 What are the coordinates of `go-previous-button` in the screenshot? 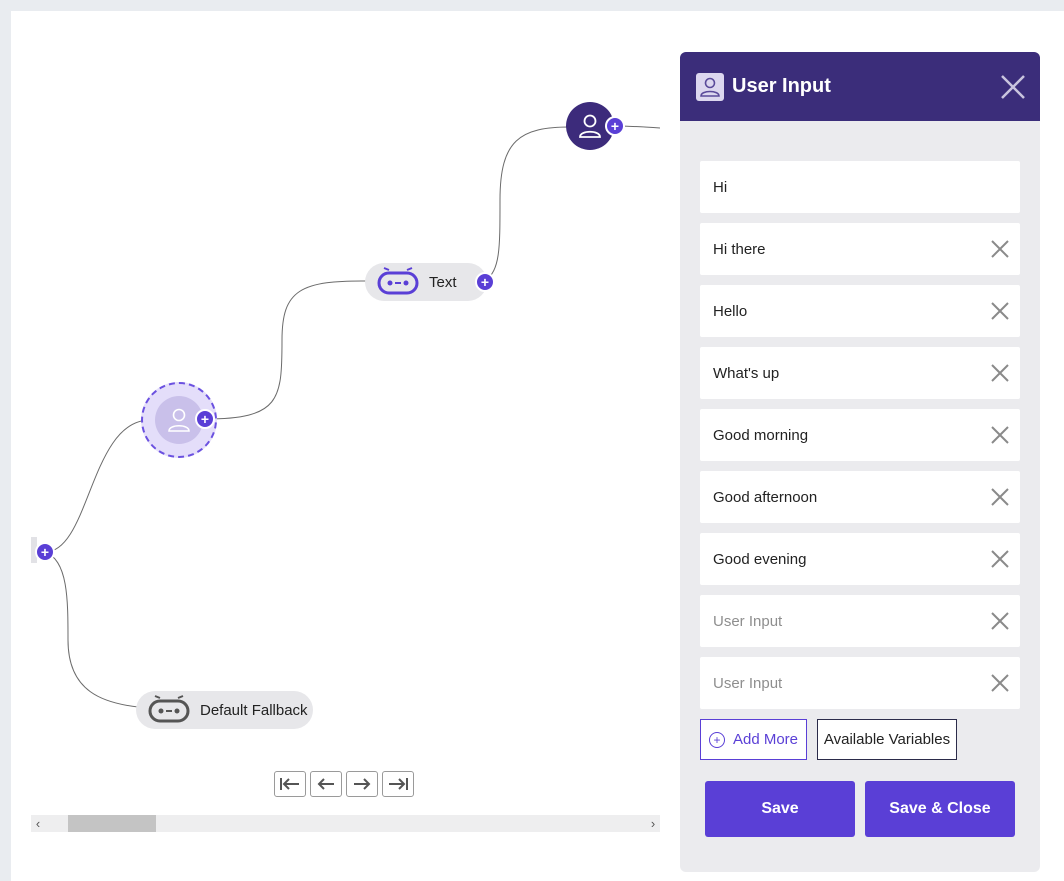 It's located at (326, 784).